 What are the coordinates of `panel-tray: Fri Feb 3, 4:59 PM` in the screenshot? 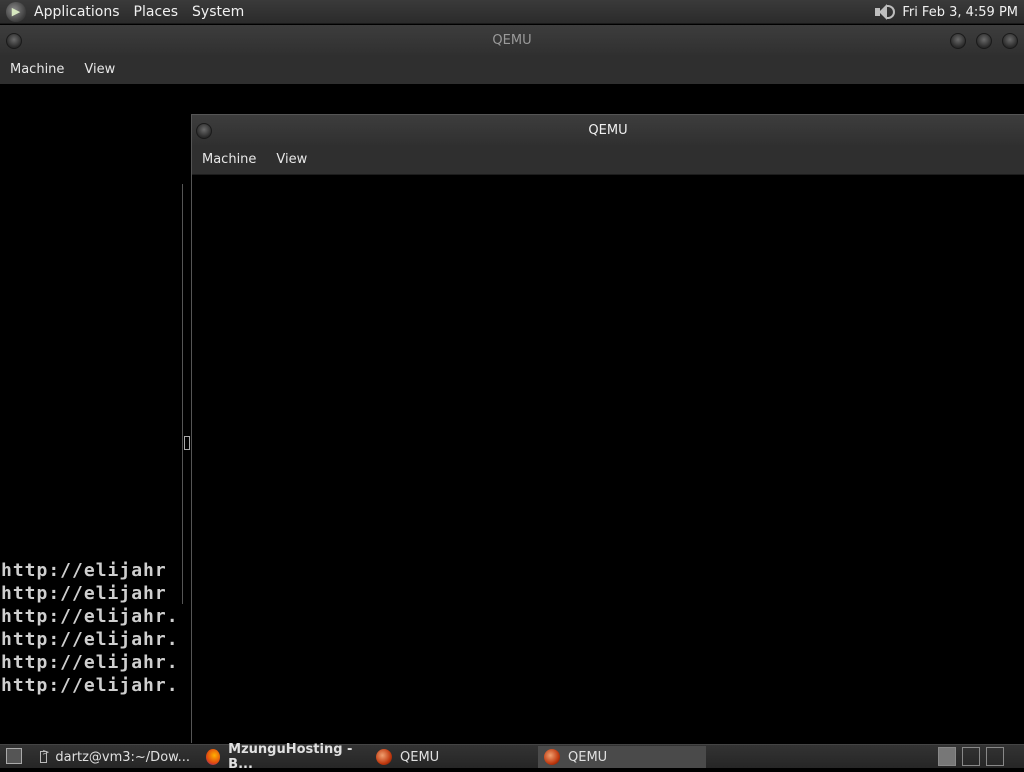 It's located at (946, 12).